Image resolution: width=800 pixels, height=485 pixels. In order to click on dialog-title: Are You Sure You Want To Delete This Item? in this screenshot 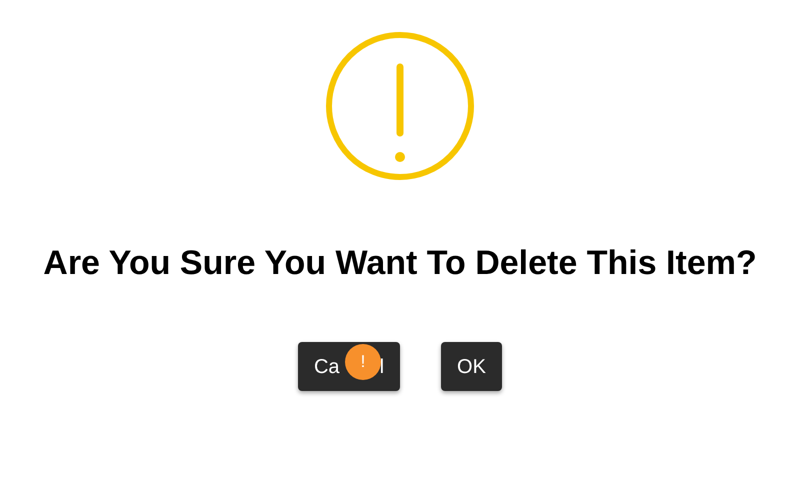, I will do `click(400, 263)`.